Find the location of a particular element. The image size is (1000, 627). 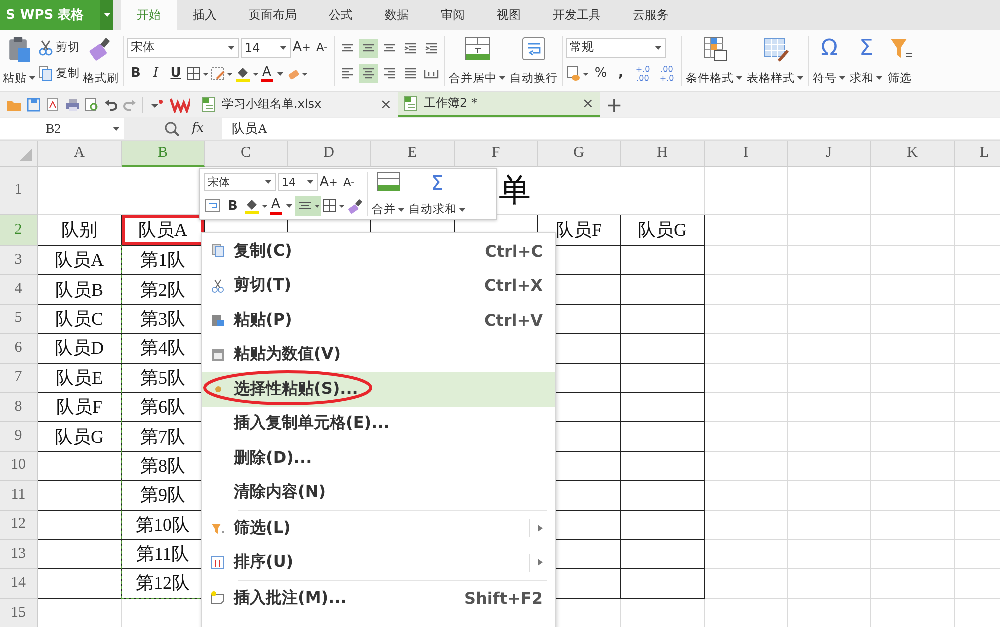

pdf-icon is located at coordinates (52, 105).